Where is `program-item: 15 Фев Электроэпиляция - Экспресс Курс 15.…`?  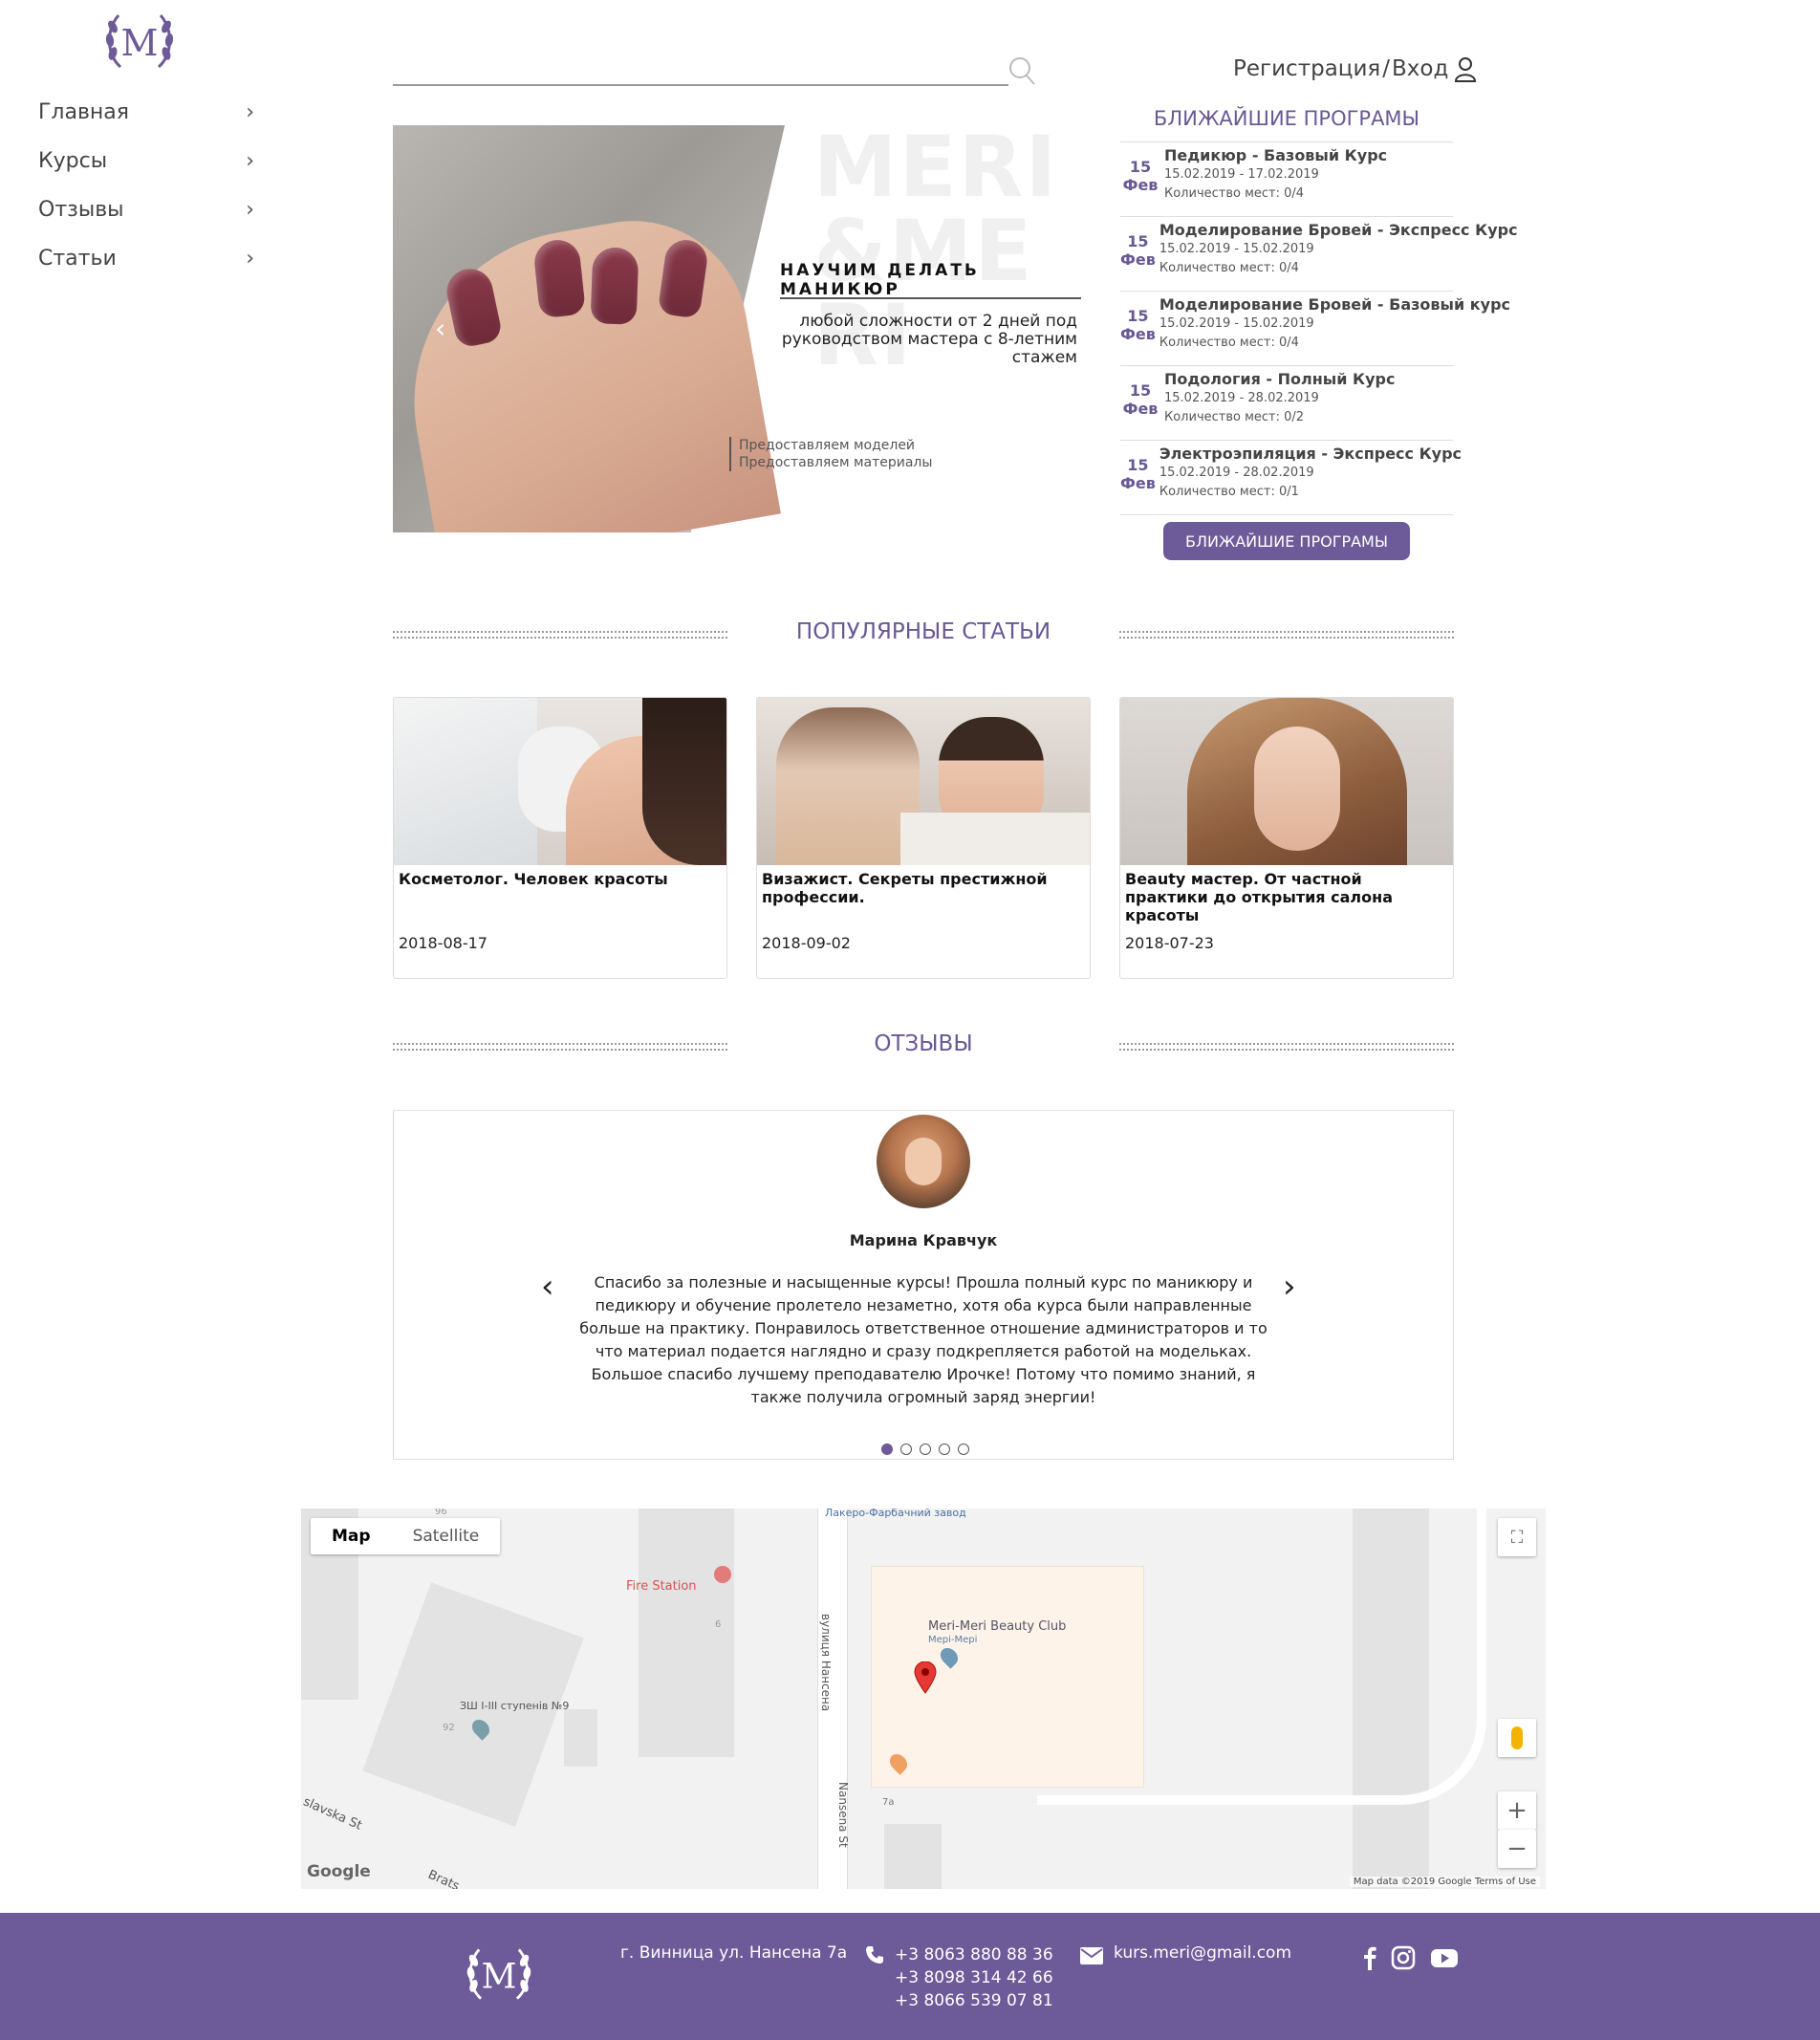
program-item: 15 Фев Электроэпиляция - Экспресс Курс 15.… is located at coordinates (1291, 478).